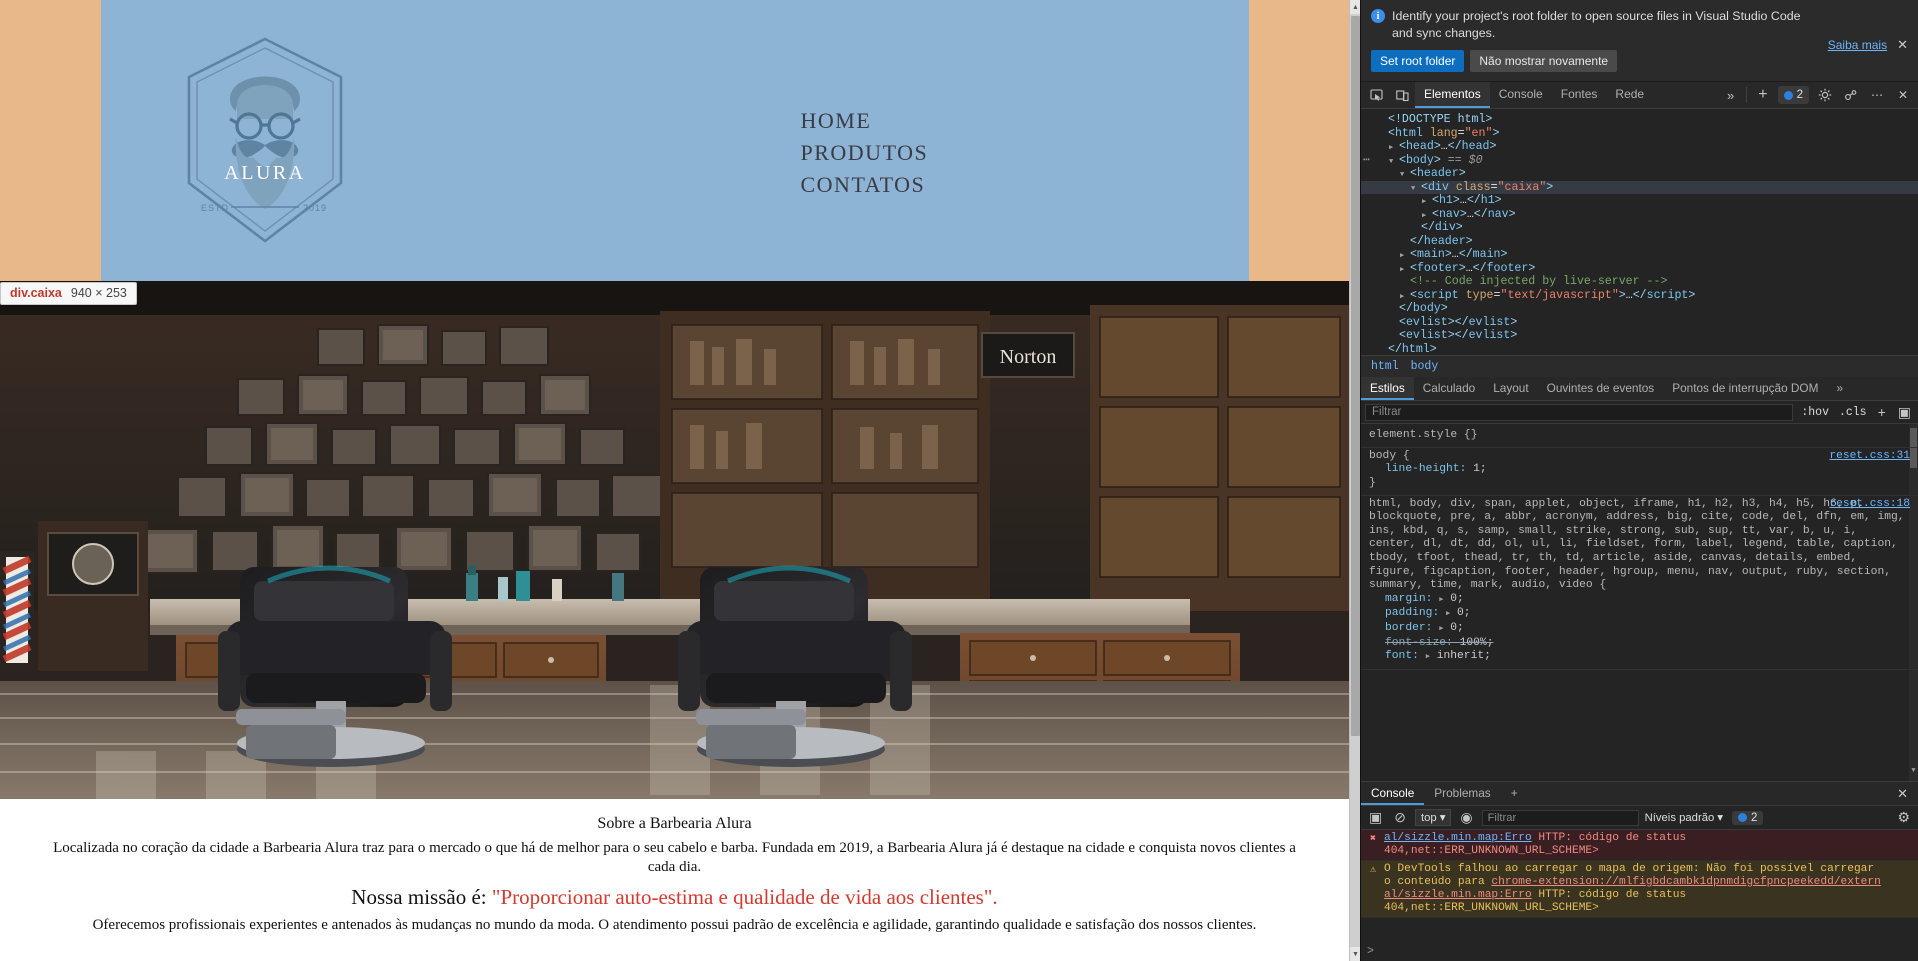 This screenshot has width=1918, height=961. I want to click on css-rule: reset.css:31 body {line-height: 1;}, so click(1639, 472).